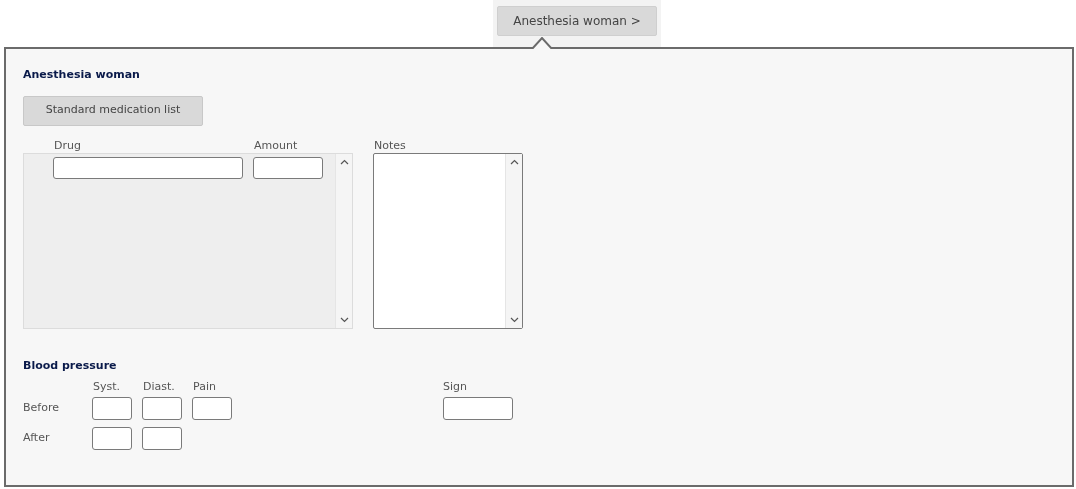 Image resolution: width=1076 pixels, height=489 pixels. I want to click on blood-pressure-title: Blood pressure, so click(70, 365).